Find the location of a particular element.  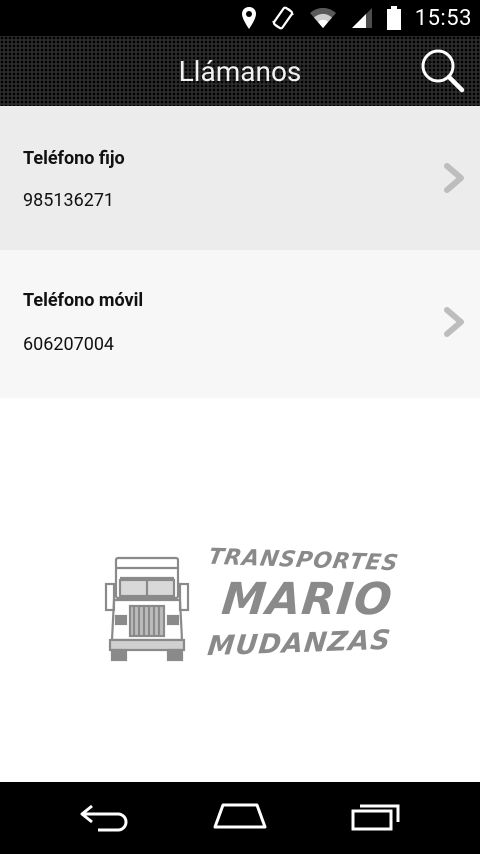

status-icons: 15:53 is located at coordinates (356, 18).